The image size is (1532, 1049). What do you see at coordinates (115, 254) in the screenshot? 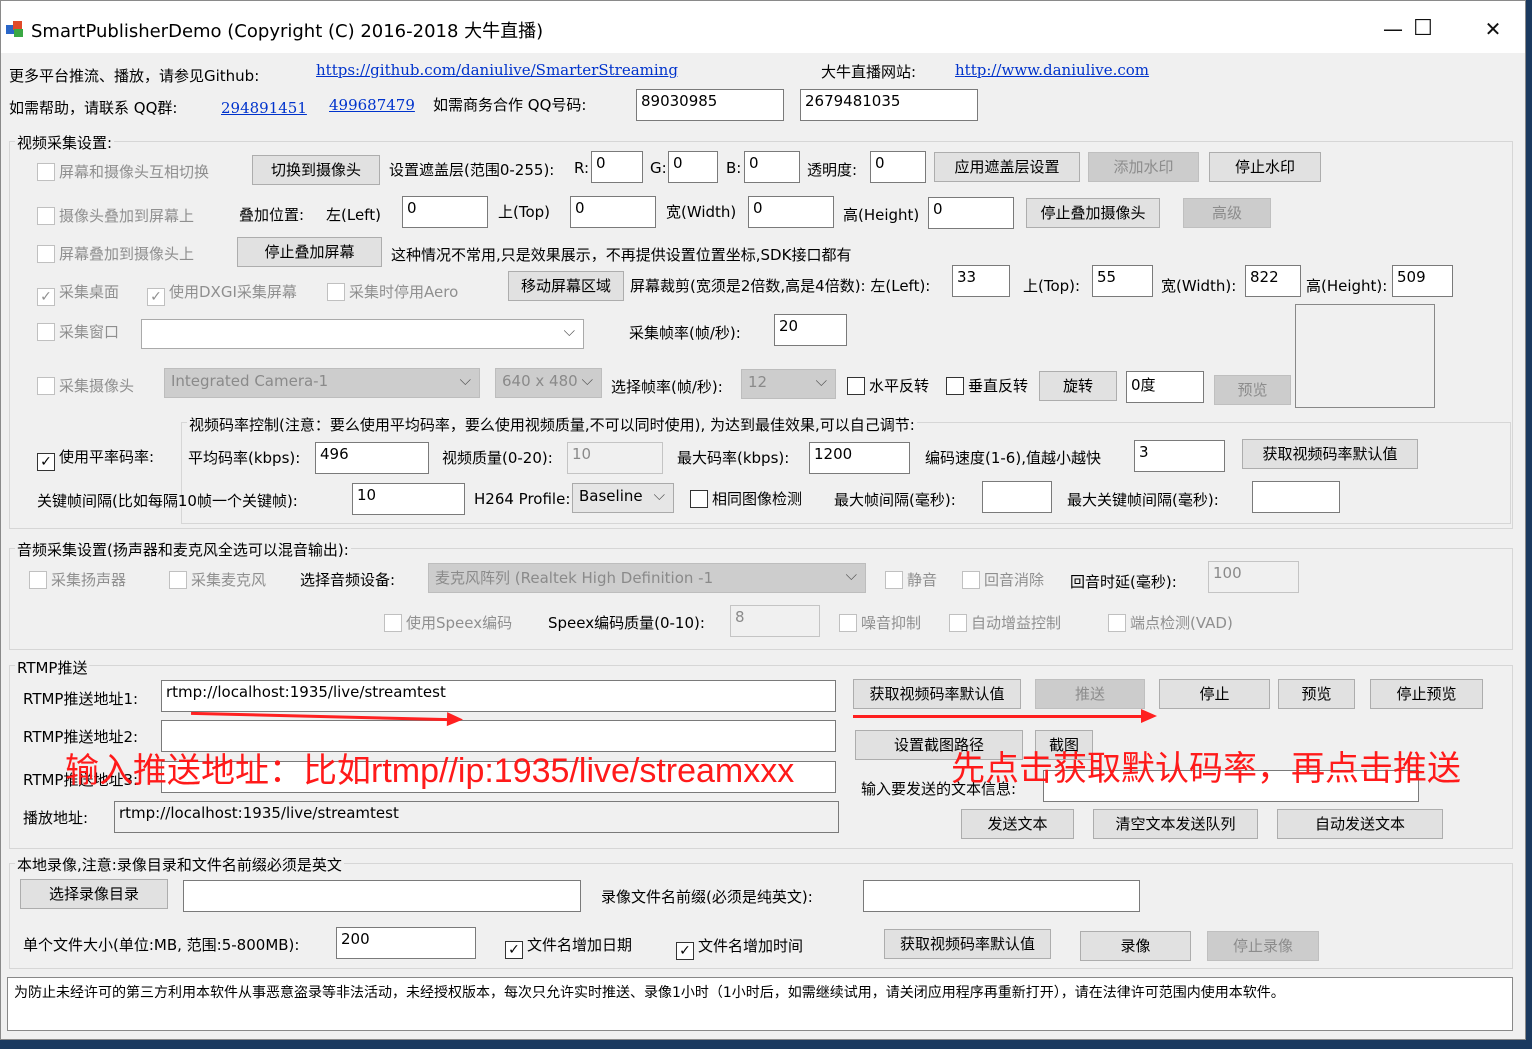
I see `screen-on-cam-checkbox: 屏幕叠加到摄像头上` at bounding box center [115, 254].